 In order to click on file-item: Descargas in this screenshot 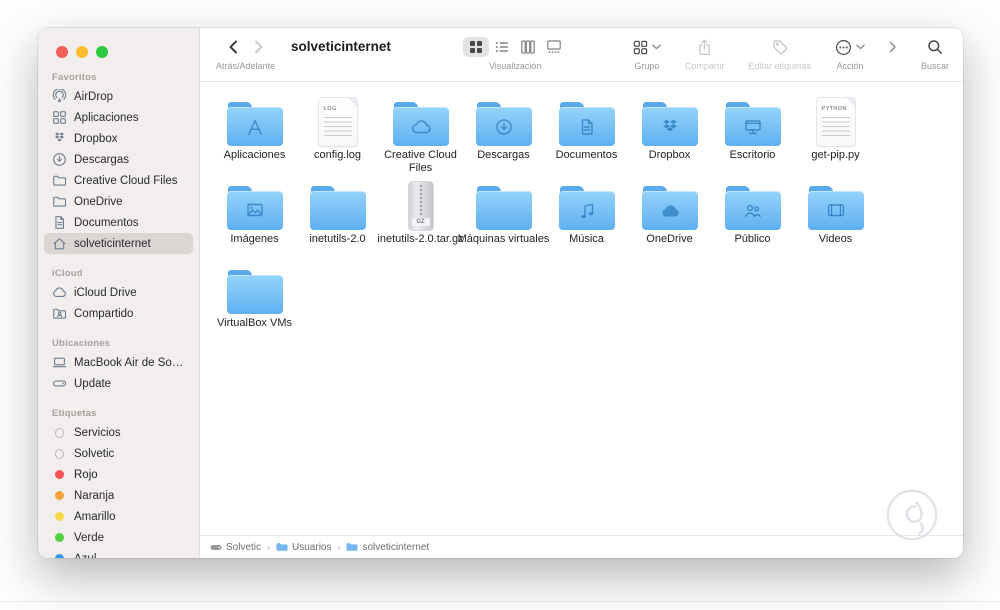, I will do `click(503, 136)`.